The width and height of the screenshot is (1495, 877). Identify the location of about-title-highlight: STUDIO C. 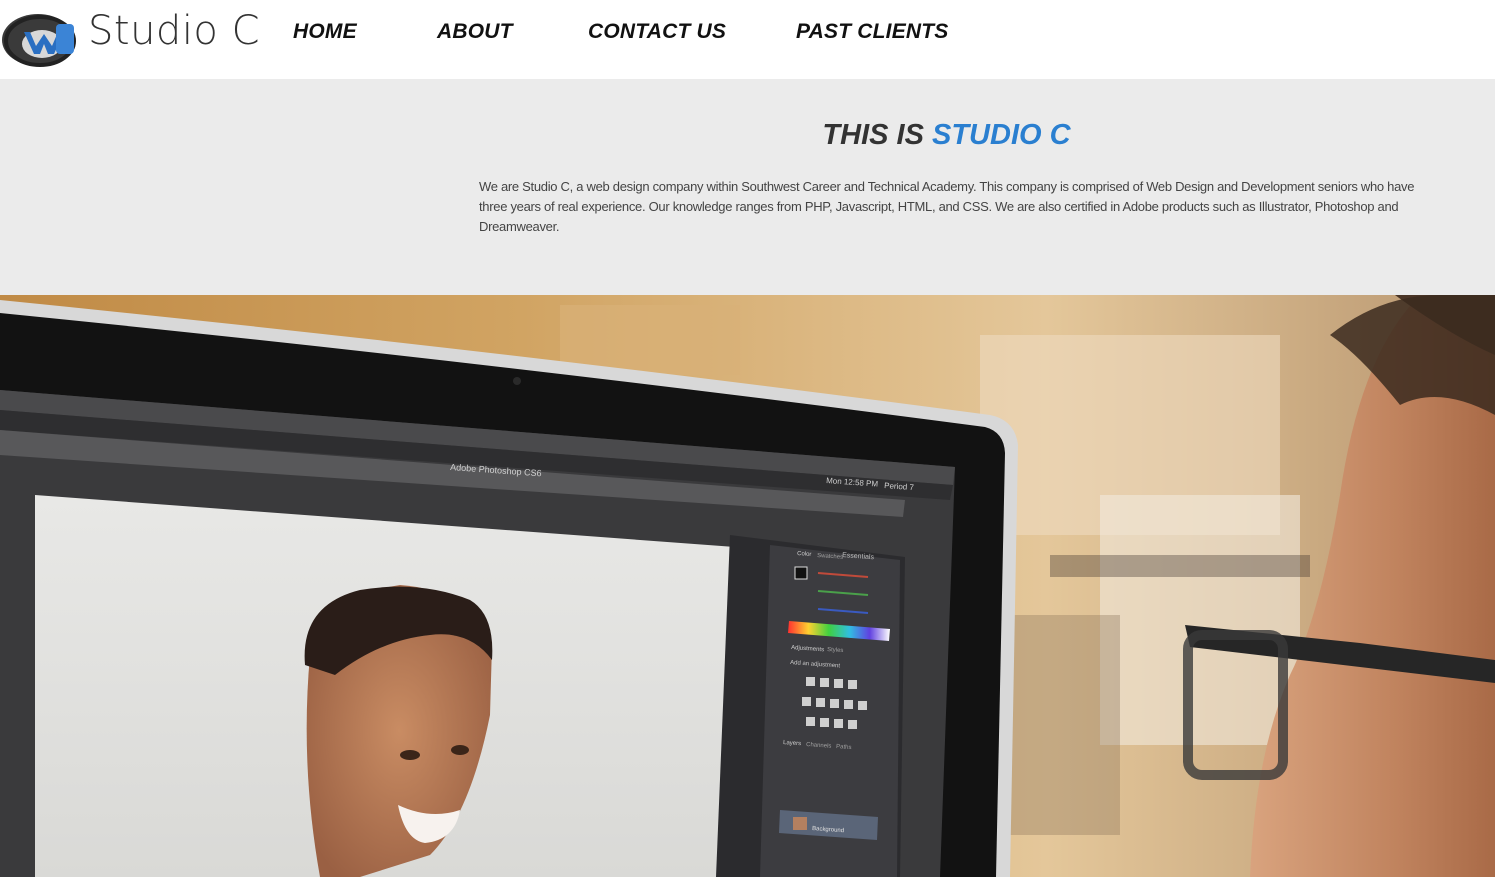
(1001, 135).